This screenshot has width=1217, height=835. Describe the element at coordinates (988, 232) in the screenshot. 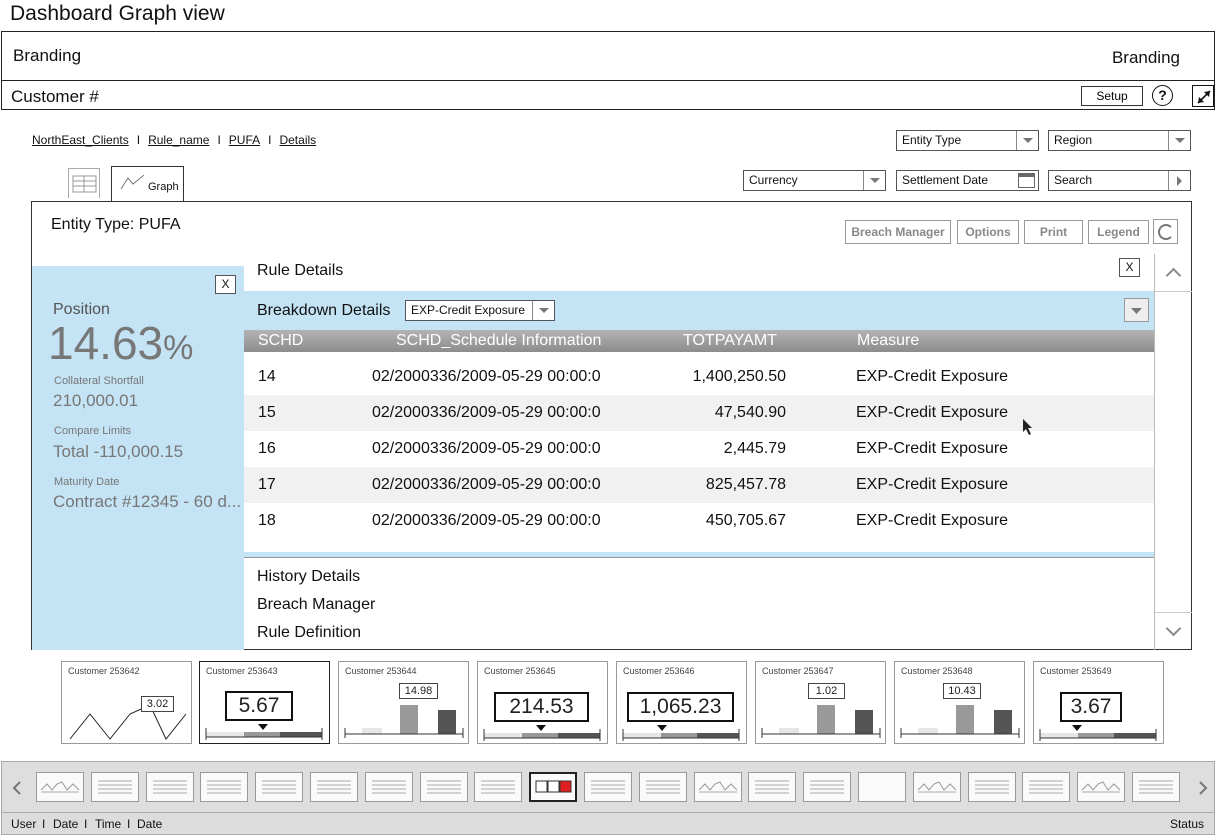

I see `options-button: Options` at that location.